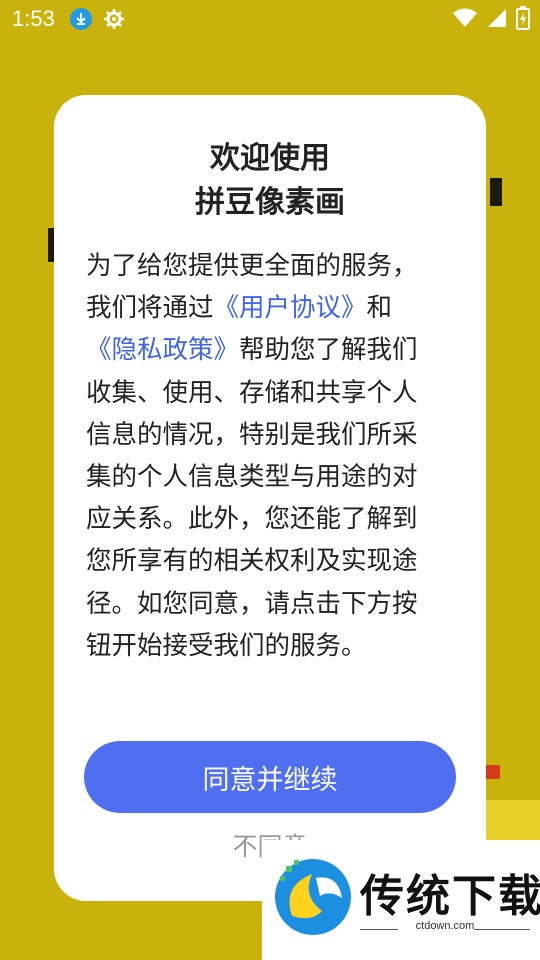 The image size is (540, 960). What do you see at coordinates (33, 18) in the screenshot?
I see `status-time: 1:53` at bounding box center [33, 18].